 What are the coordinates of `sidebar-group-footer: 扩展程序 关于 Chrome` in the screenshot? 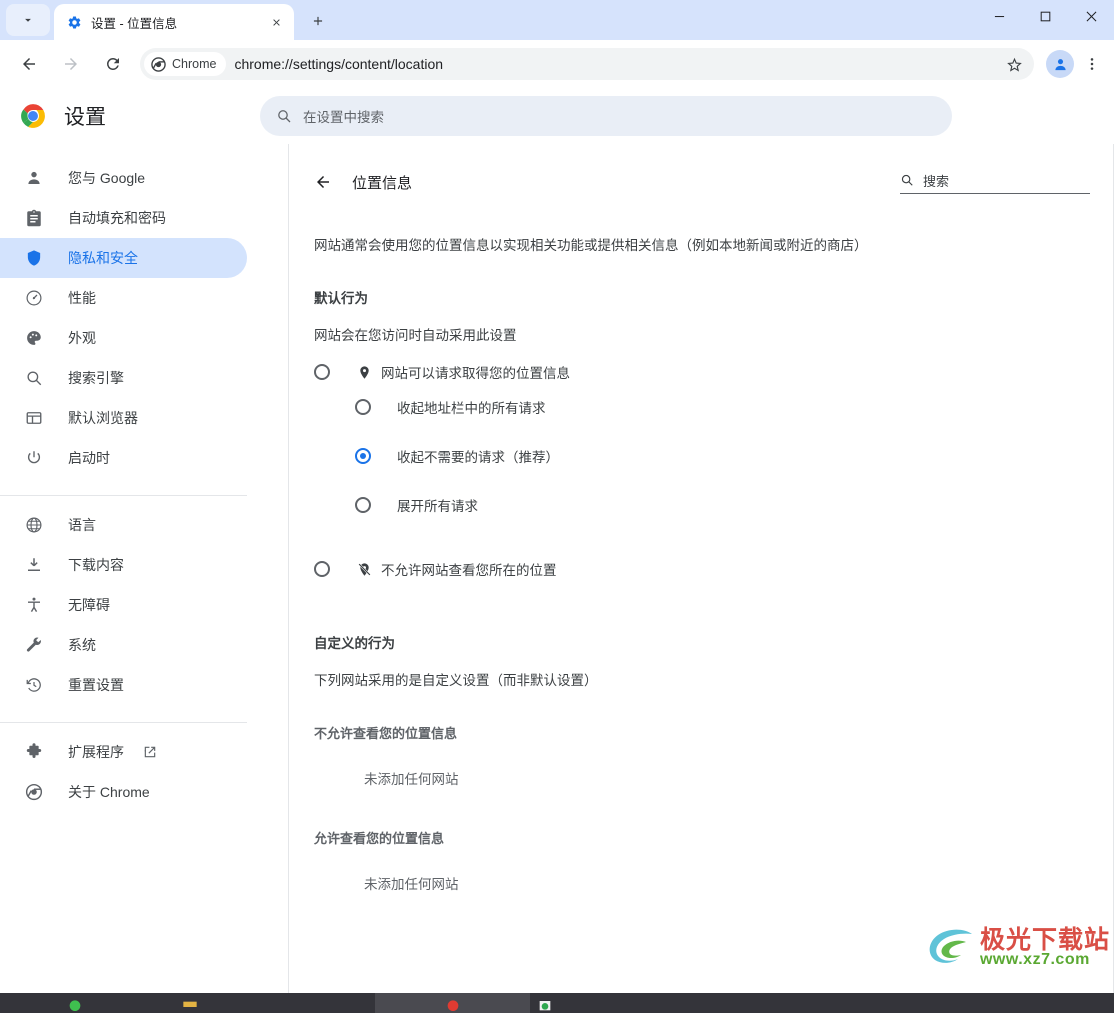 It's located at (144, 776).